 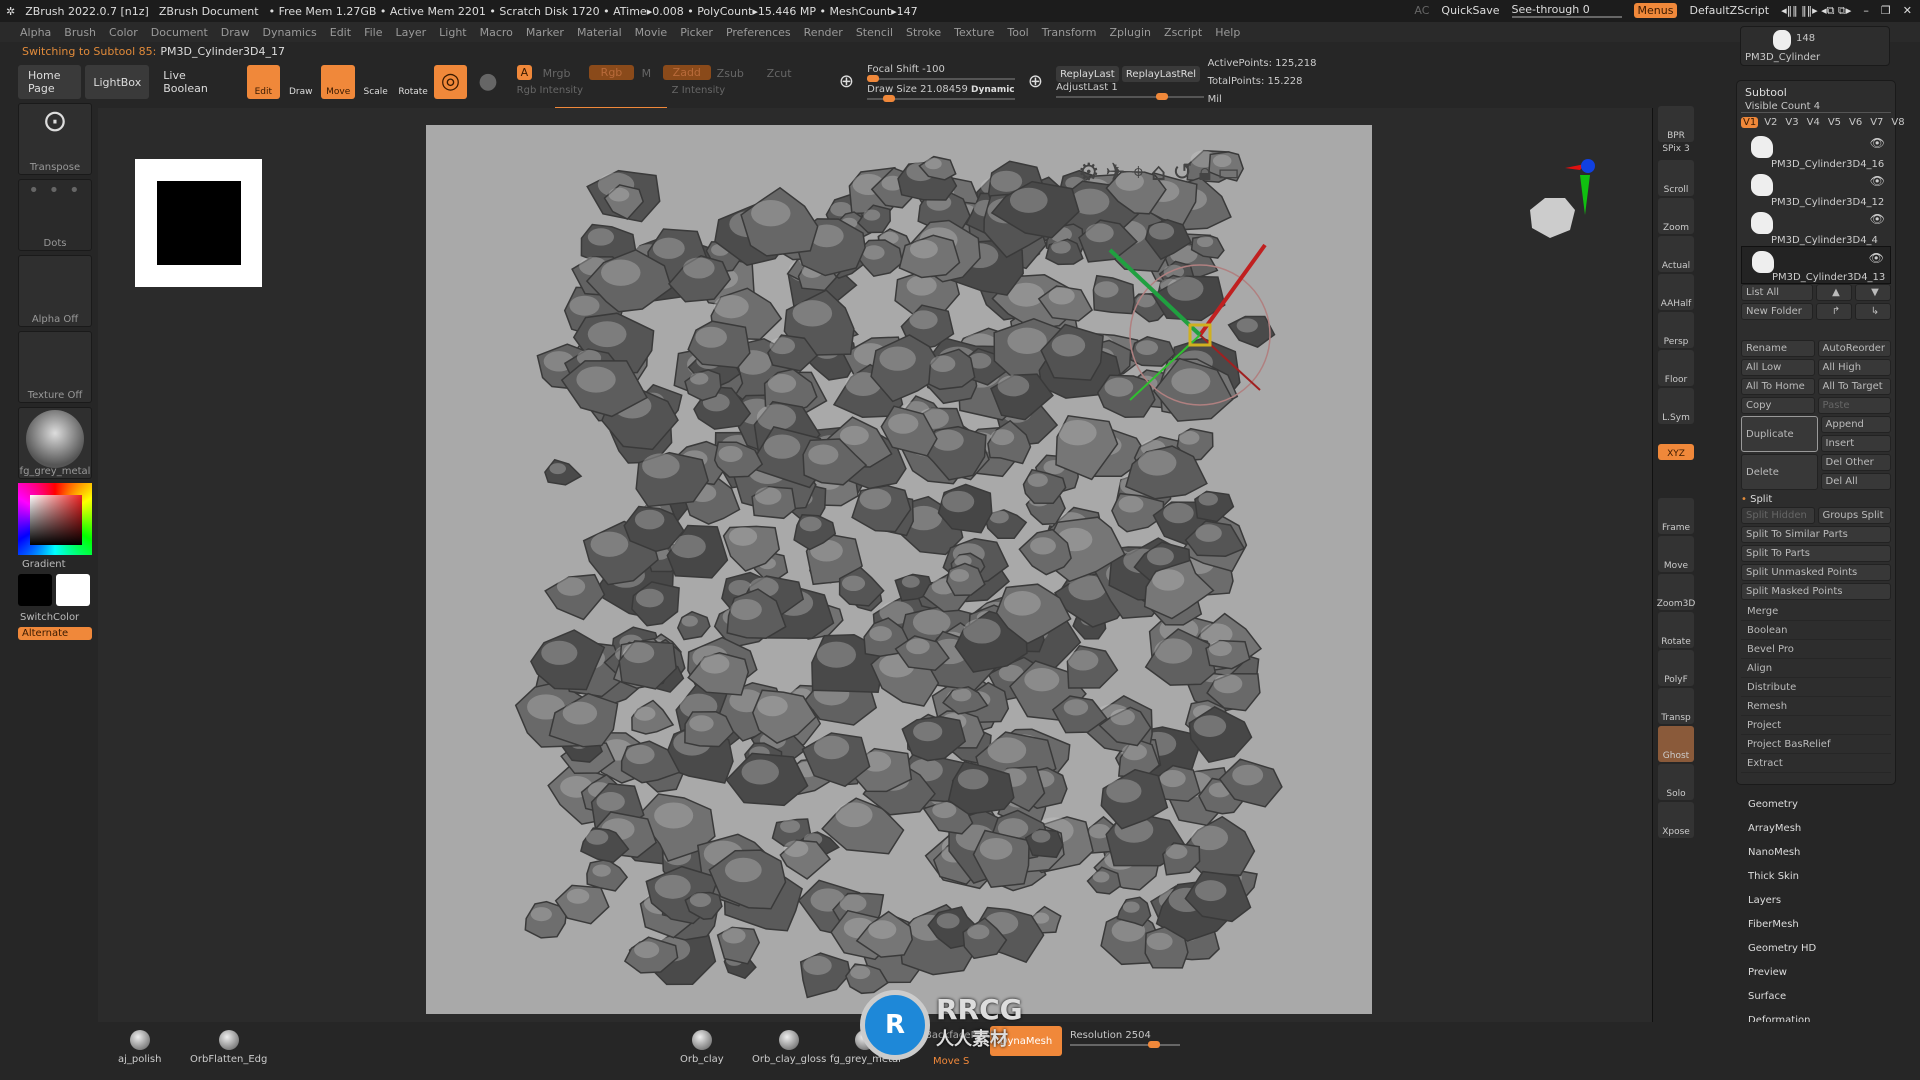 What do you see at coordinates (1816, 611) in the screenshot?
I see `subtool-menu-merge: Merge` at bounding box center [1816, 611].